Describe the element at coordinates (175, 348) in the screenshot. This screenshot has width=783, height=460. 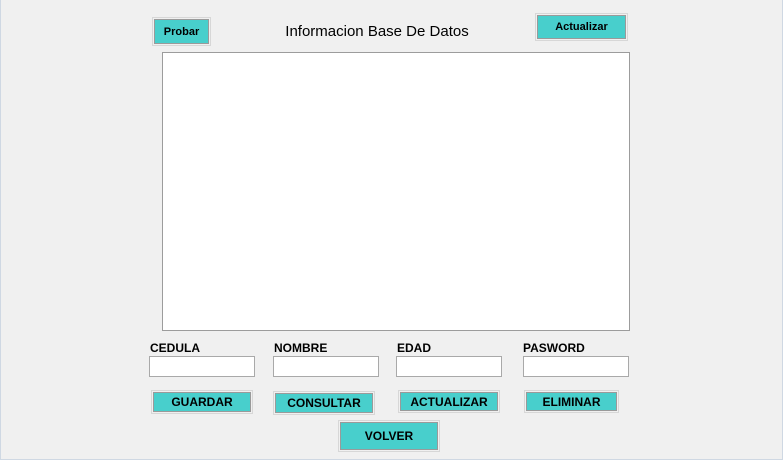
I see `cedula-label: CEDULA` at that location.